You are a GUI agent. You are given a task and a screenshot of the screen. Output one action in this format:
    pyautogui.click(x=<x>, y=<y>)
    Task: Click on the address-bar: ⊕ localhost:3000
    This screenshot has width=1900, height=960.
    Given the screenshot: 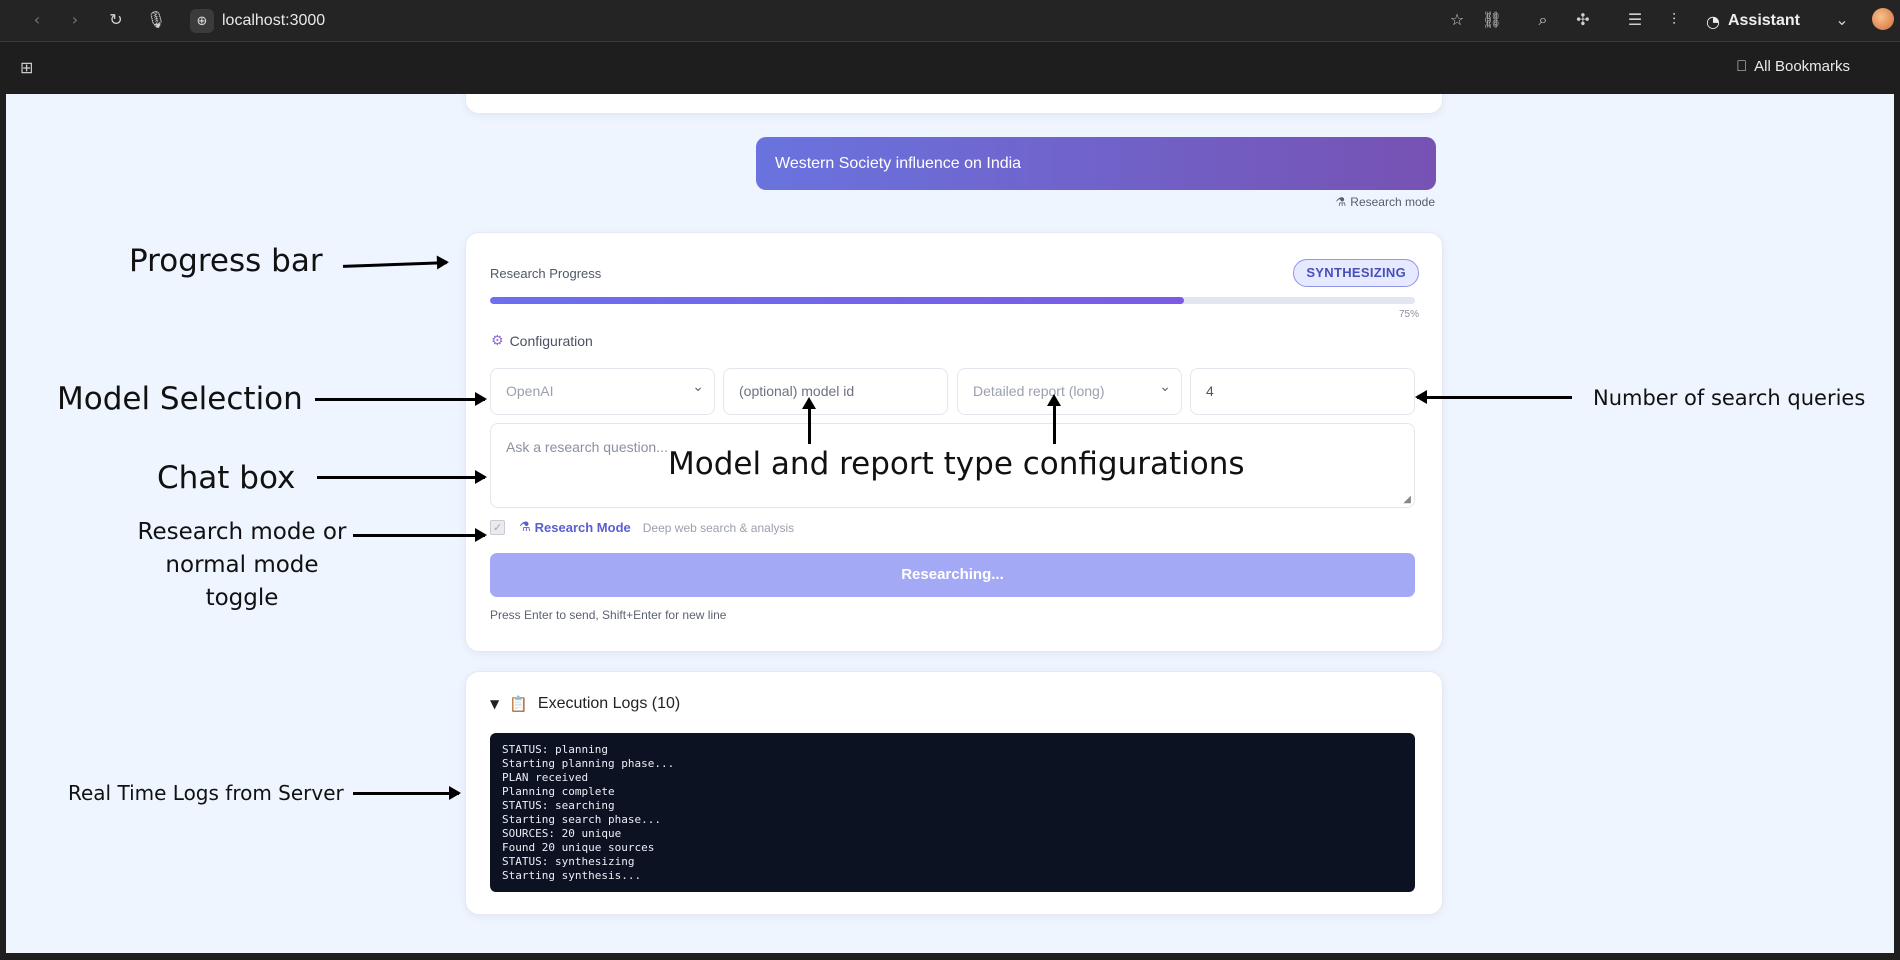 What is the action you would take?
    pyautogui.click(x=257, y=21)
    